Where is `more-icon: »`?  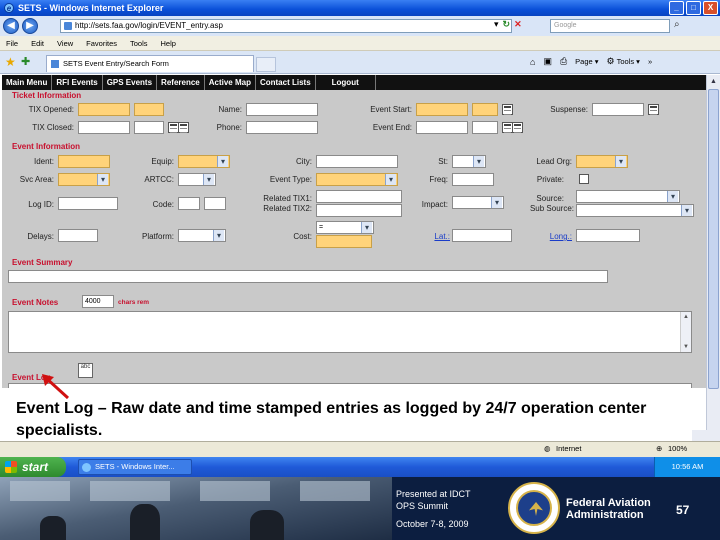 more-icon: » is located at coordinates (650, 61).